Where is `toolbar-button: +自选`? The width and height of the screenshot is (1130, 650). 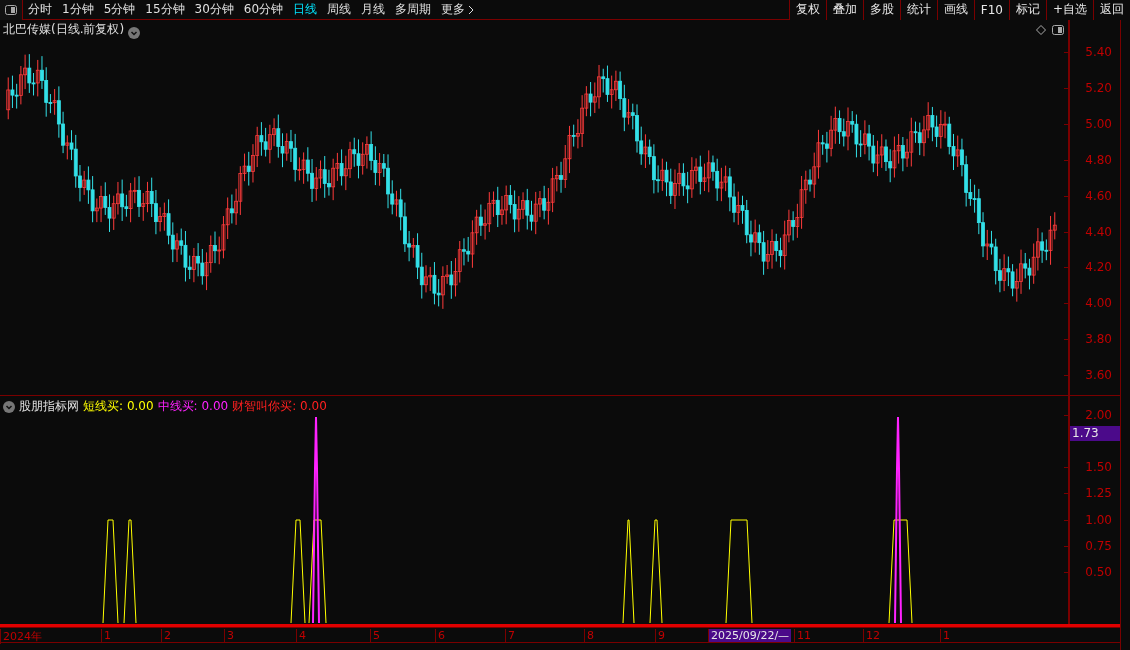
toolbar-button: +自选 is located at coordinates (1069, 10).